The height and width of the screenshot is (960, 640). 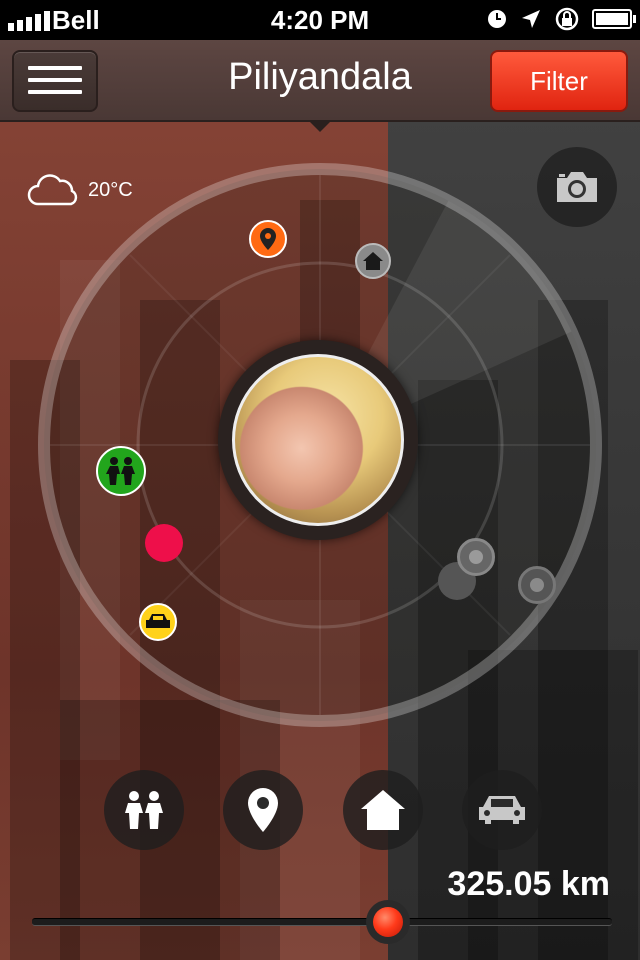 I want to click on map-pin-red, so click(x=164, y=543).